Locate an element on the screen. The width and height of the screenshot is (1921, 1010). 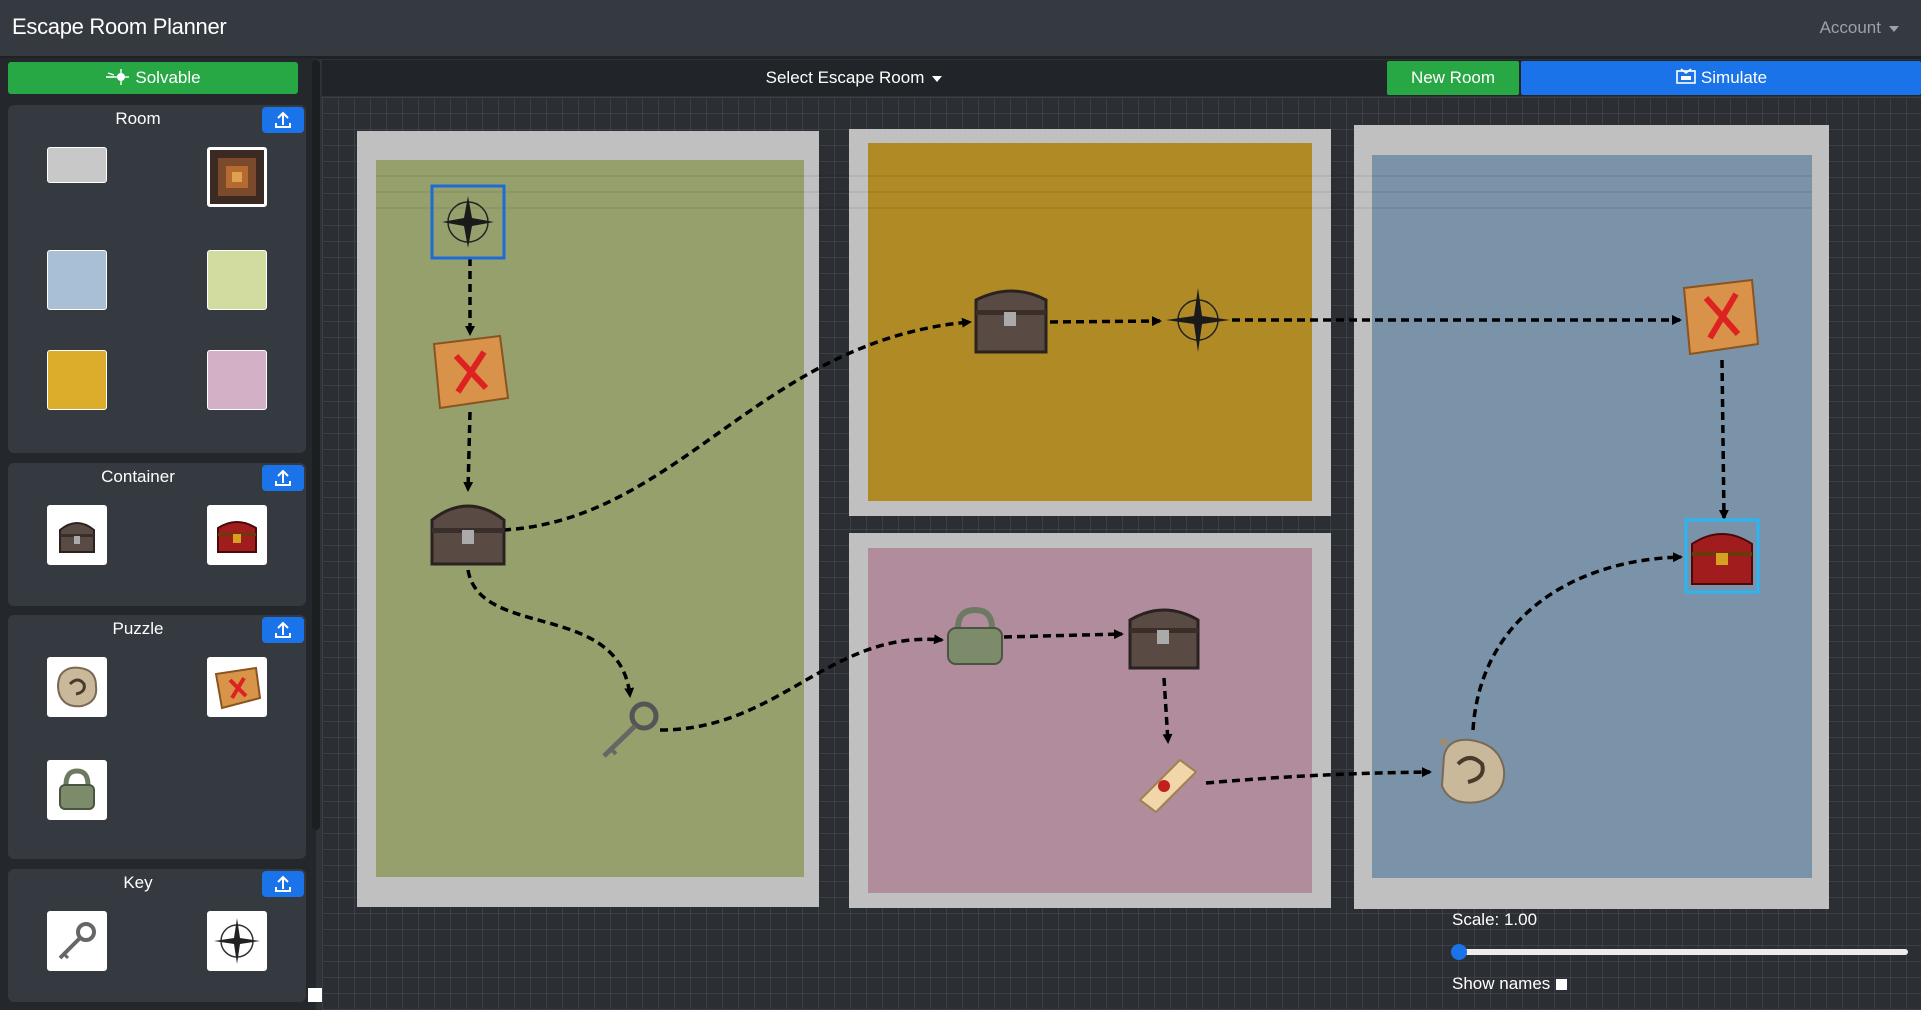
show-names-label: Show names is located at coordinates (1501, 983).